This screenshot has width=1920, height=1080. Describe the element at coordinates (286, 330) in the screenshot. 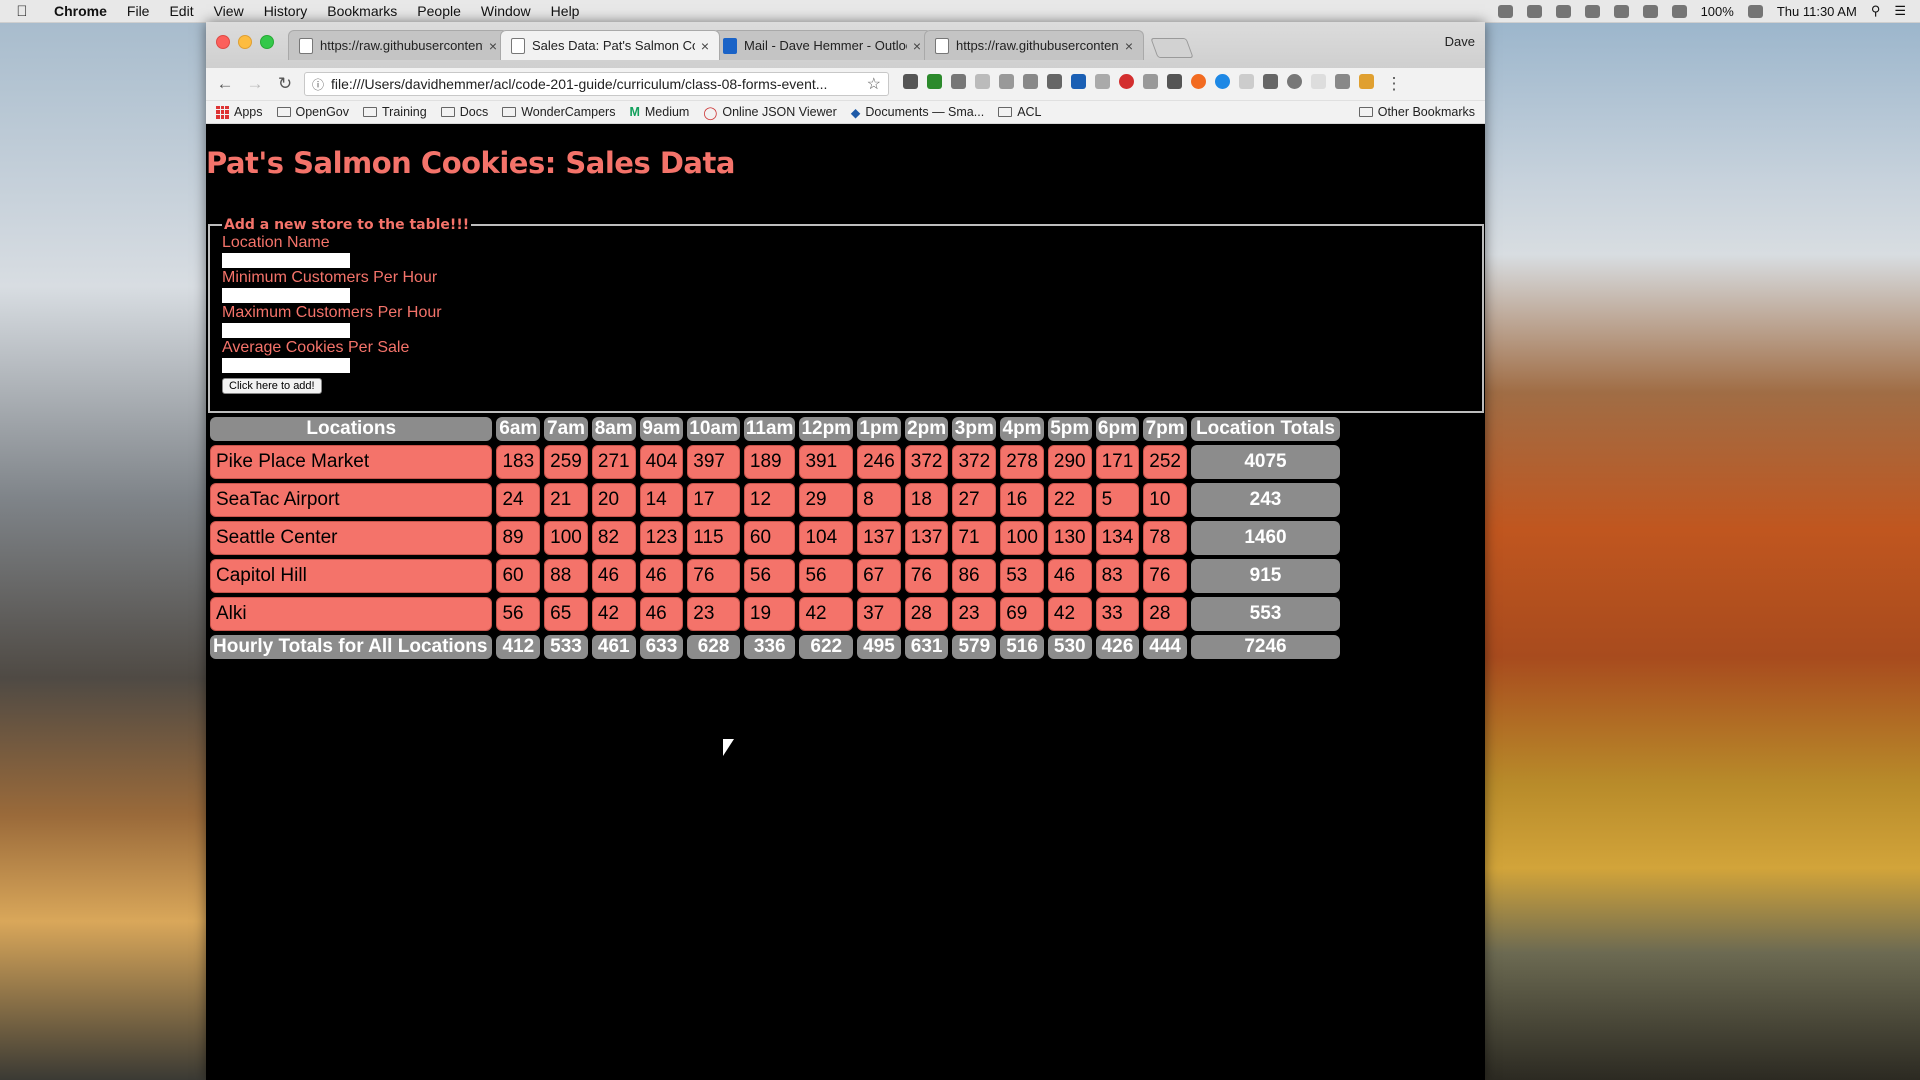

I see `max-customers-input` at that location.